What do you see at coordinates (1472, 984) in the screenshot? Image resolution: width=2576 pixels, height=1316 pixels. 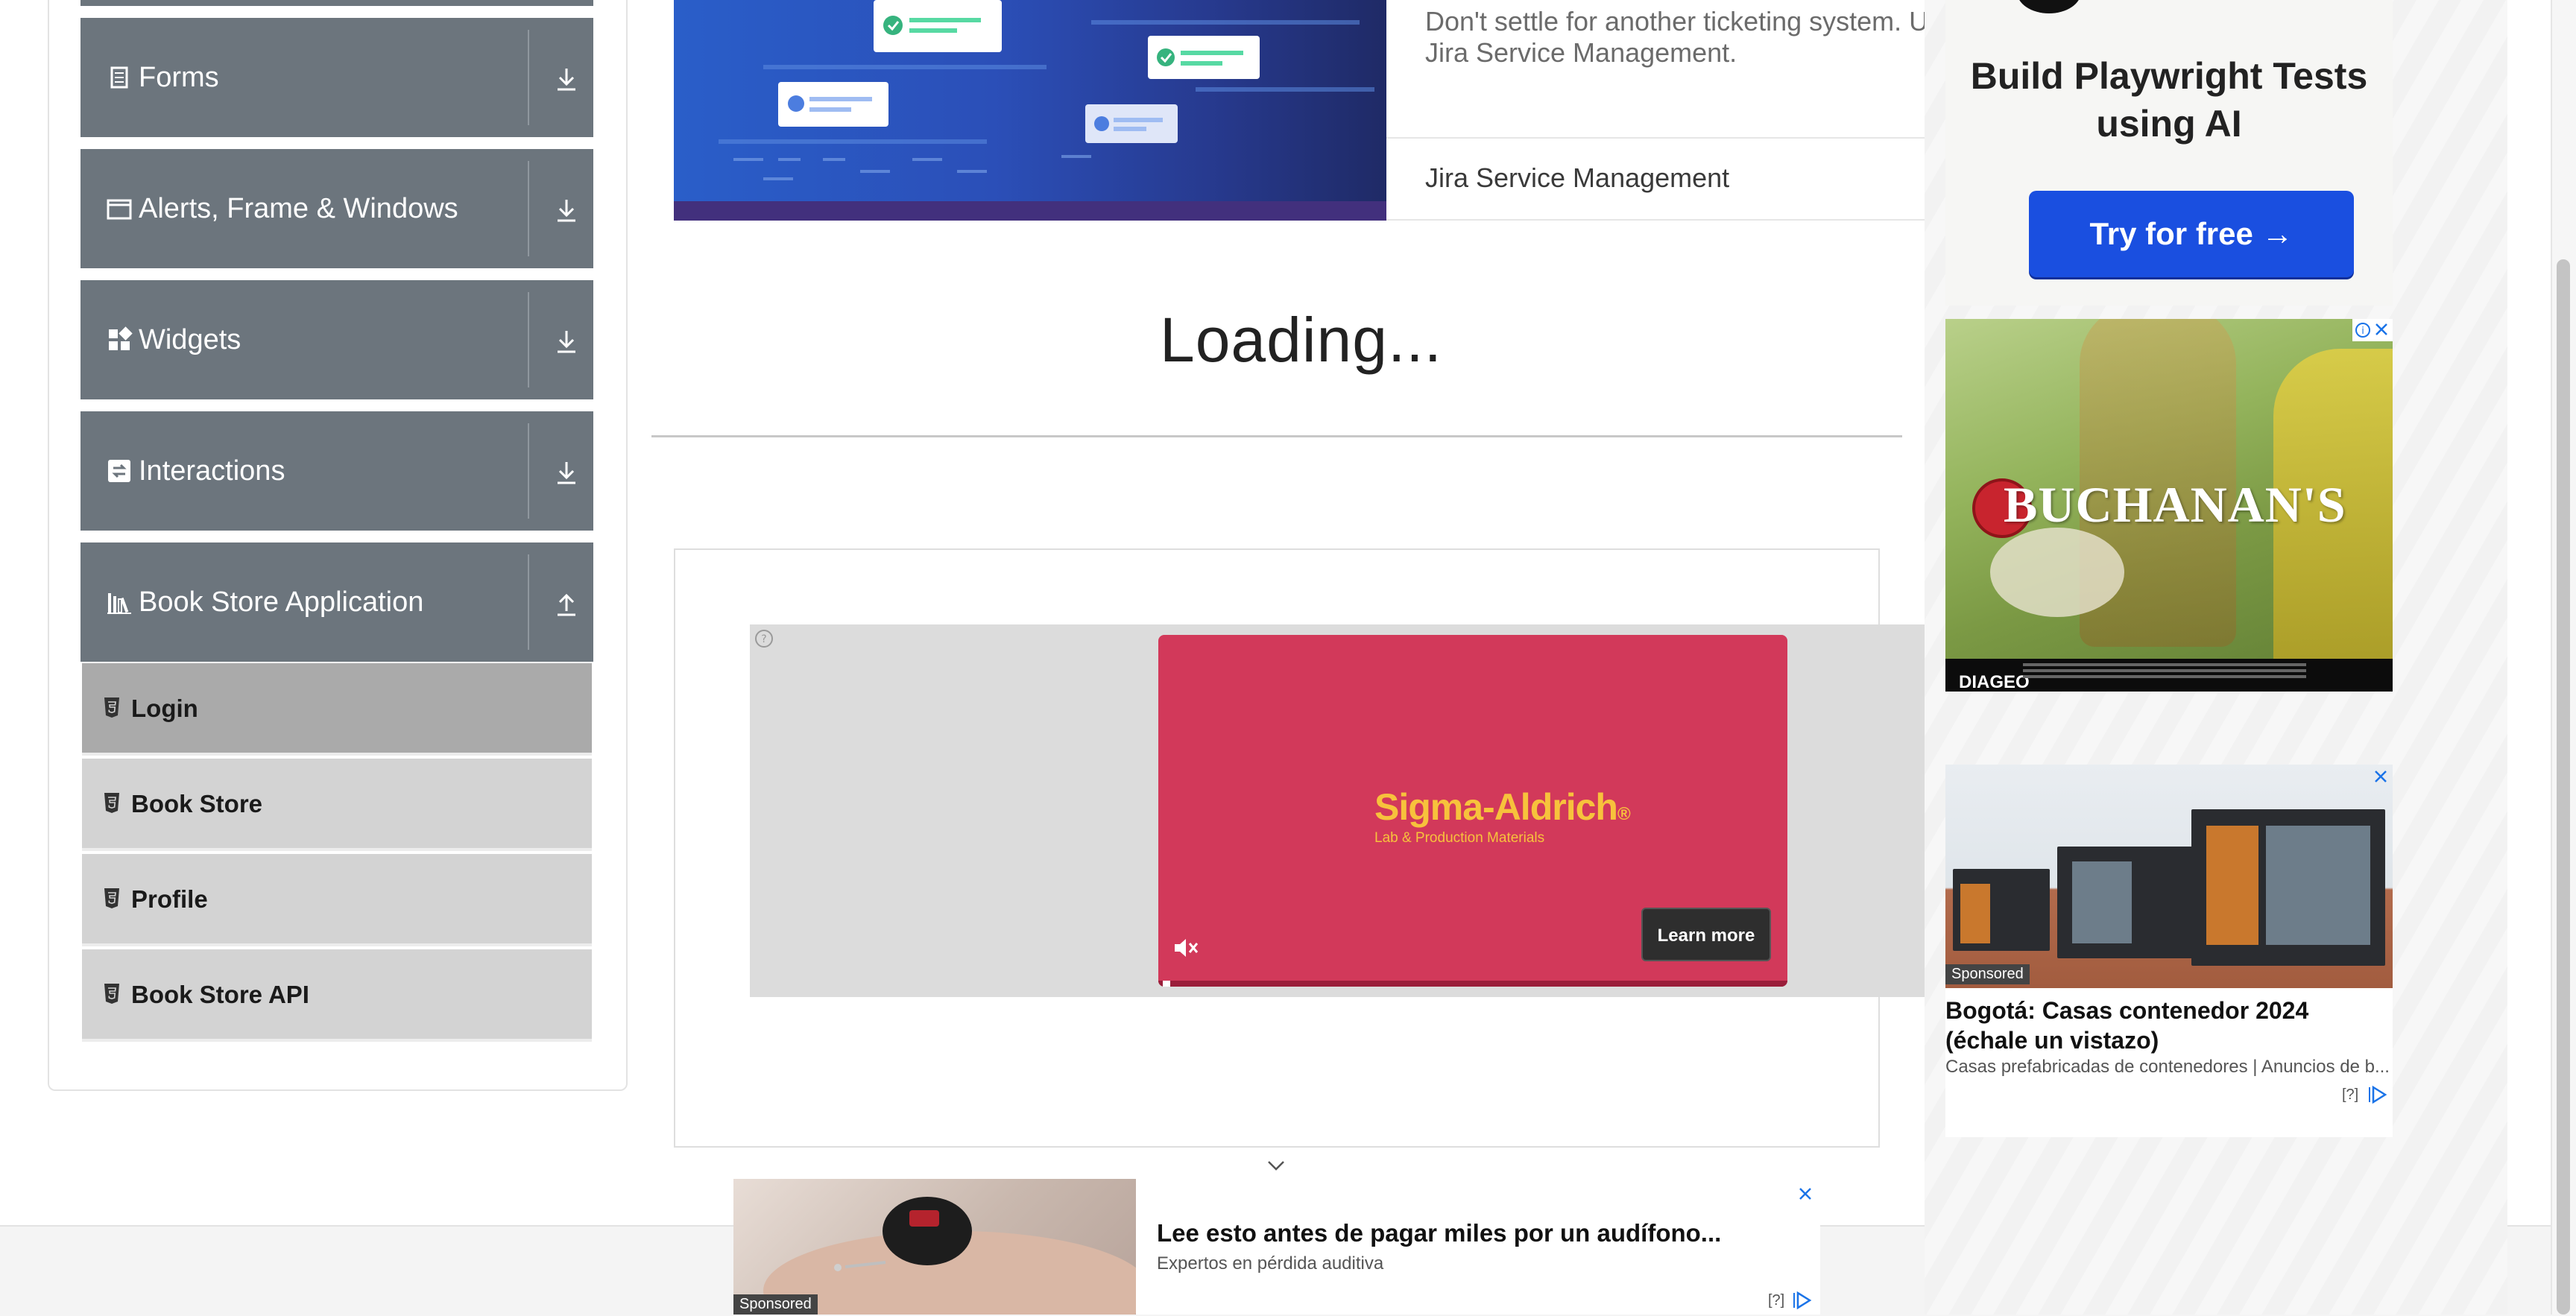 I see `video-progress-bar` at bounding box center [1472, 984].